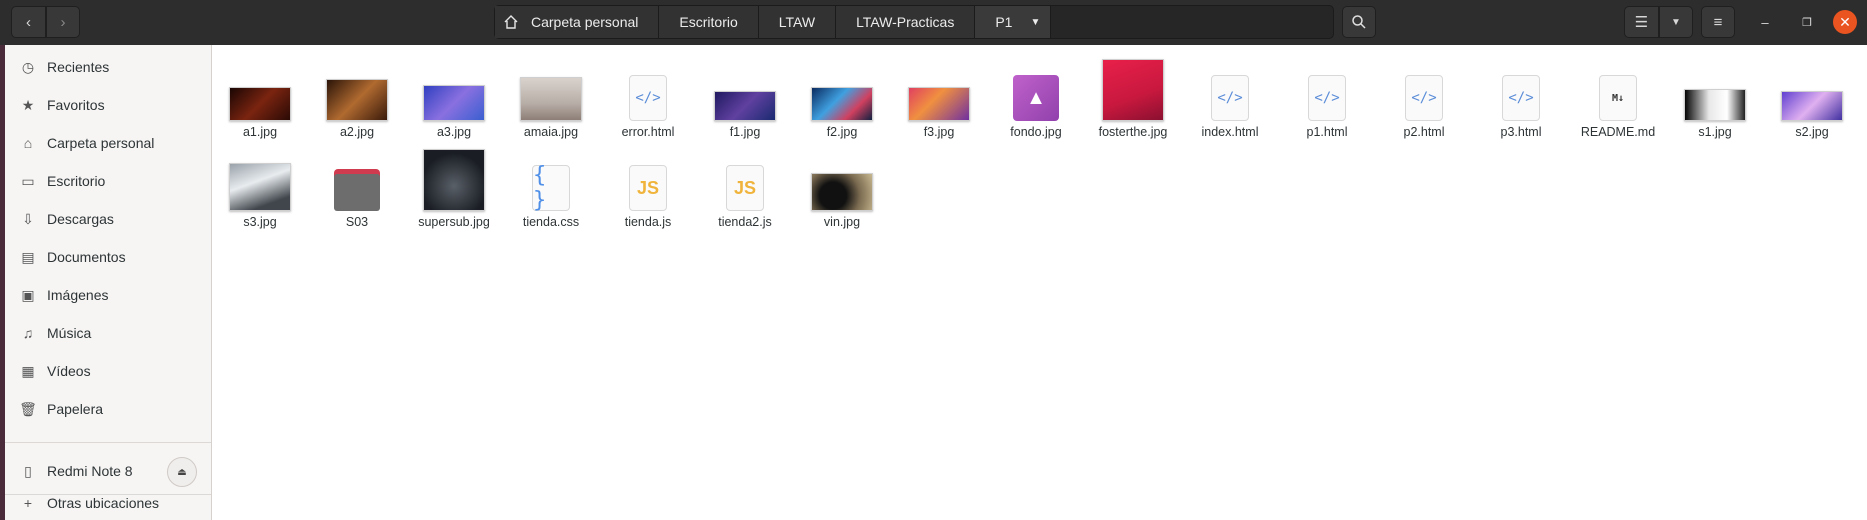 The height and width of the screenshot is (520, 1867). I want to click on file-item: a2.jpg, so click(357, 97).